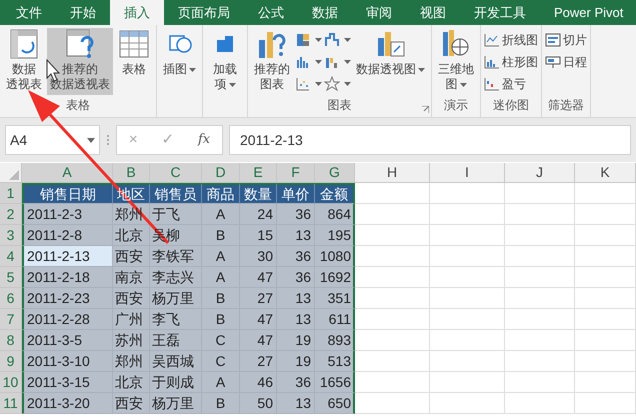 The width and height of the screenshot is (636, 420). I want to click on row-header: 9, so click(11, 361).